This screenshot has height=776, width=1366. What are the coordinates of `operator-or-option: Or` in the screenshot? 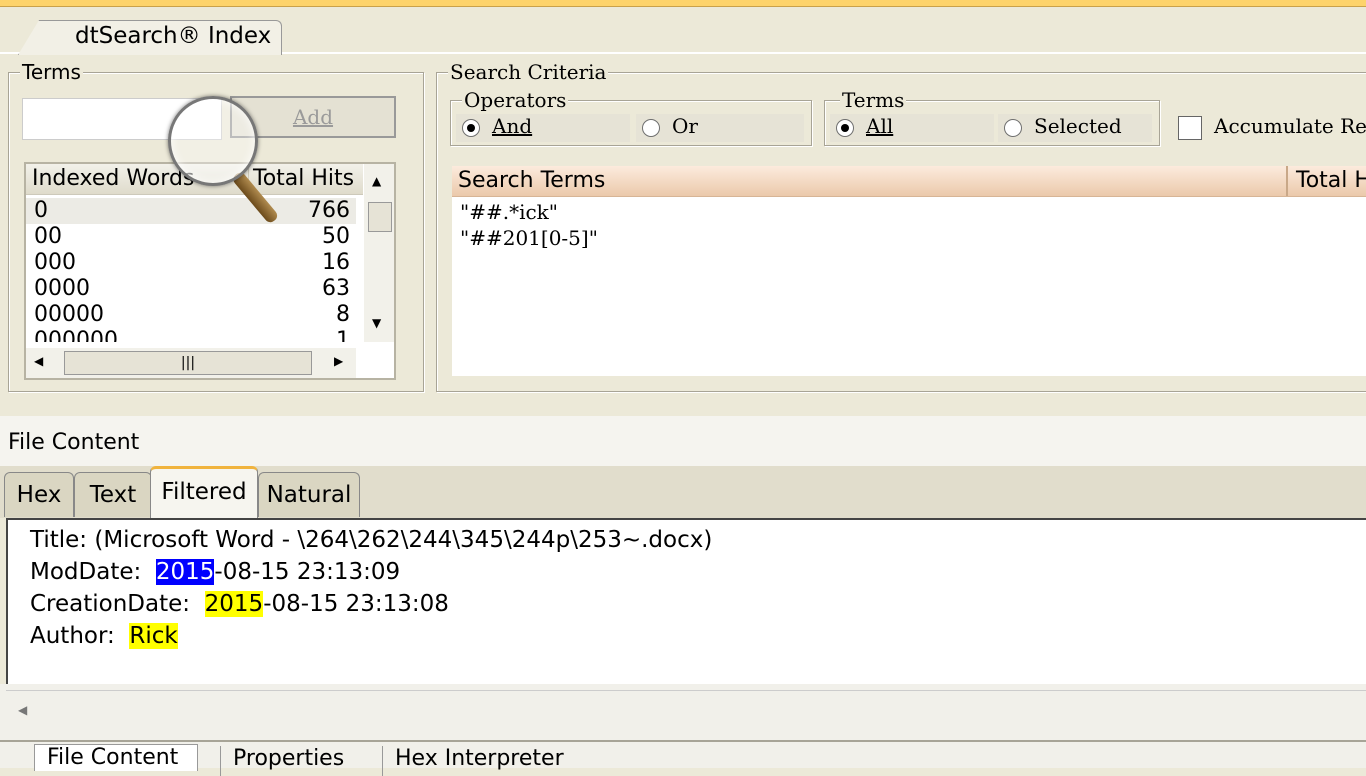 It's located at (720, 128).